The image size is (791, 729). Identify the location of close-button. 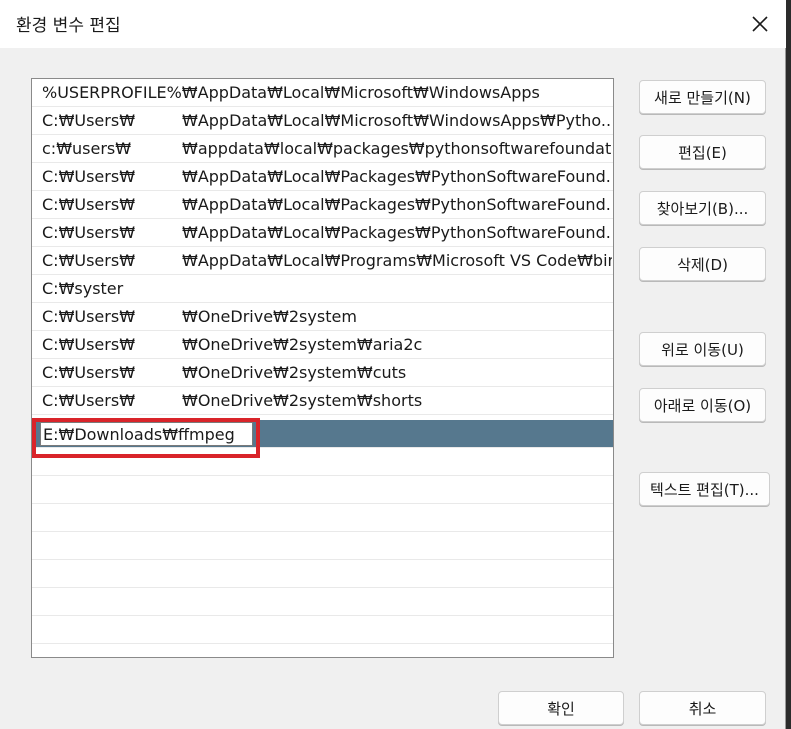
(760, 24).